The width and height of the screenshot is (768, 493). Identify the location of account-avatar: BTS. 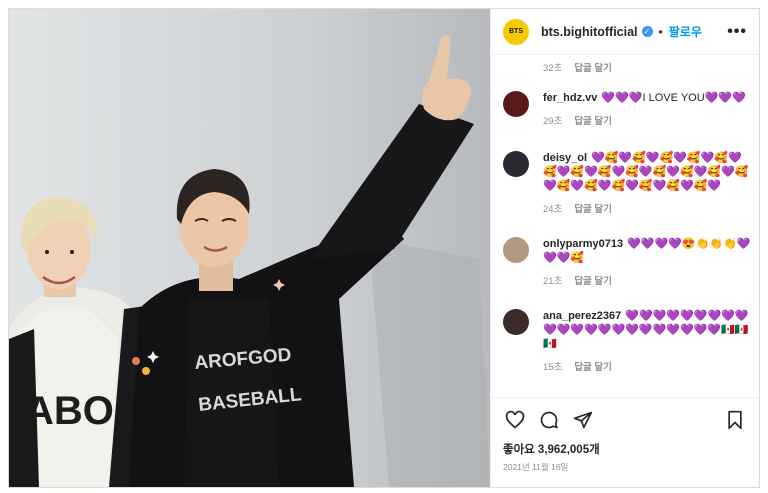
(516, 31).